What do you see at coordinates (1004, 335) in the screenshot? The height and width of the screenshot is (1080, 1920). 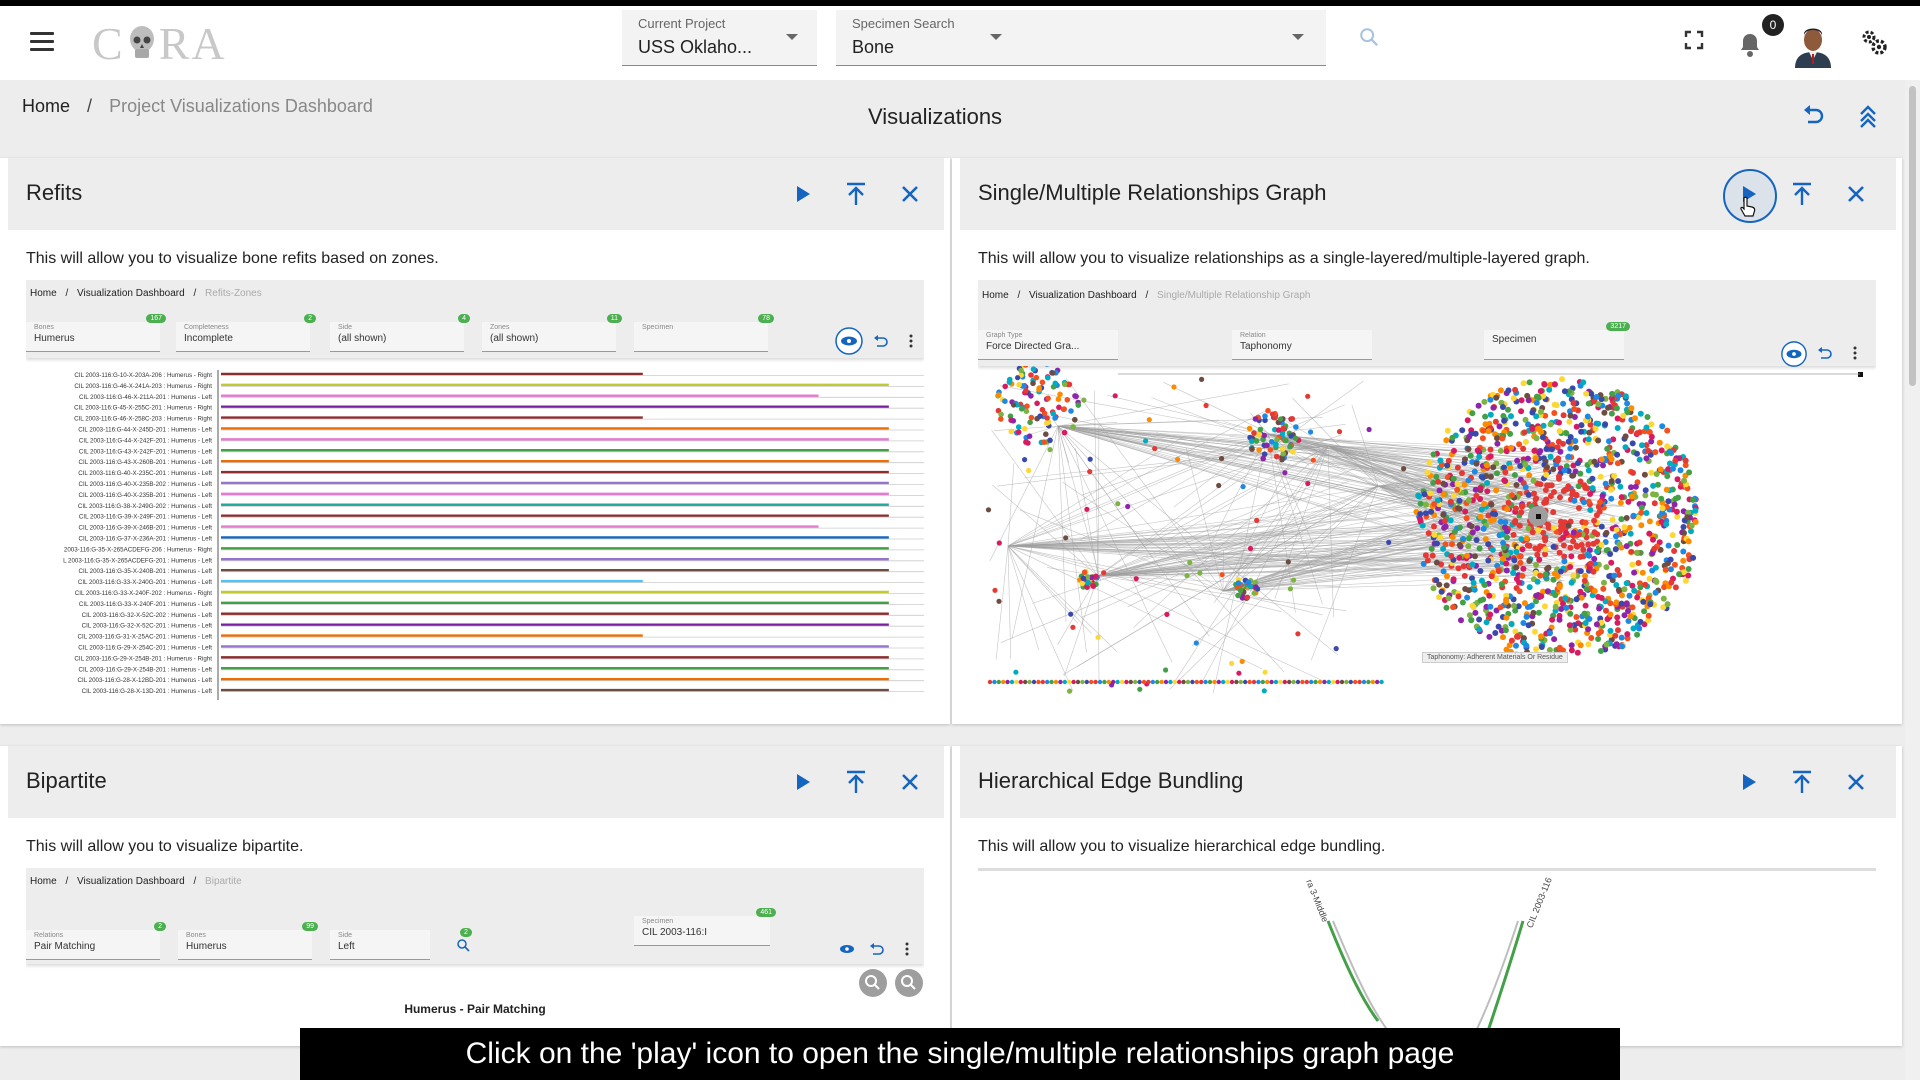 I see `preview-field-label: Graph Type` at bounding box center [1004, 335].